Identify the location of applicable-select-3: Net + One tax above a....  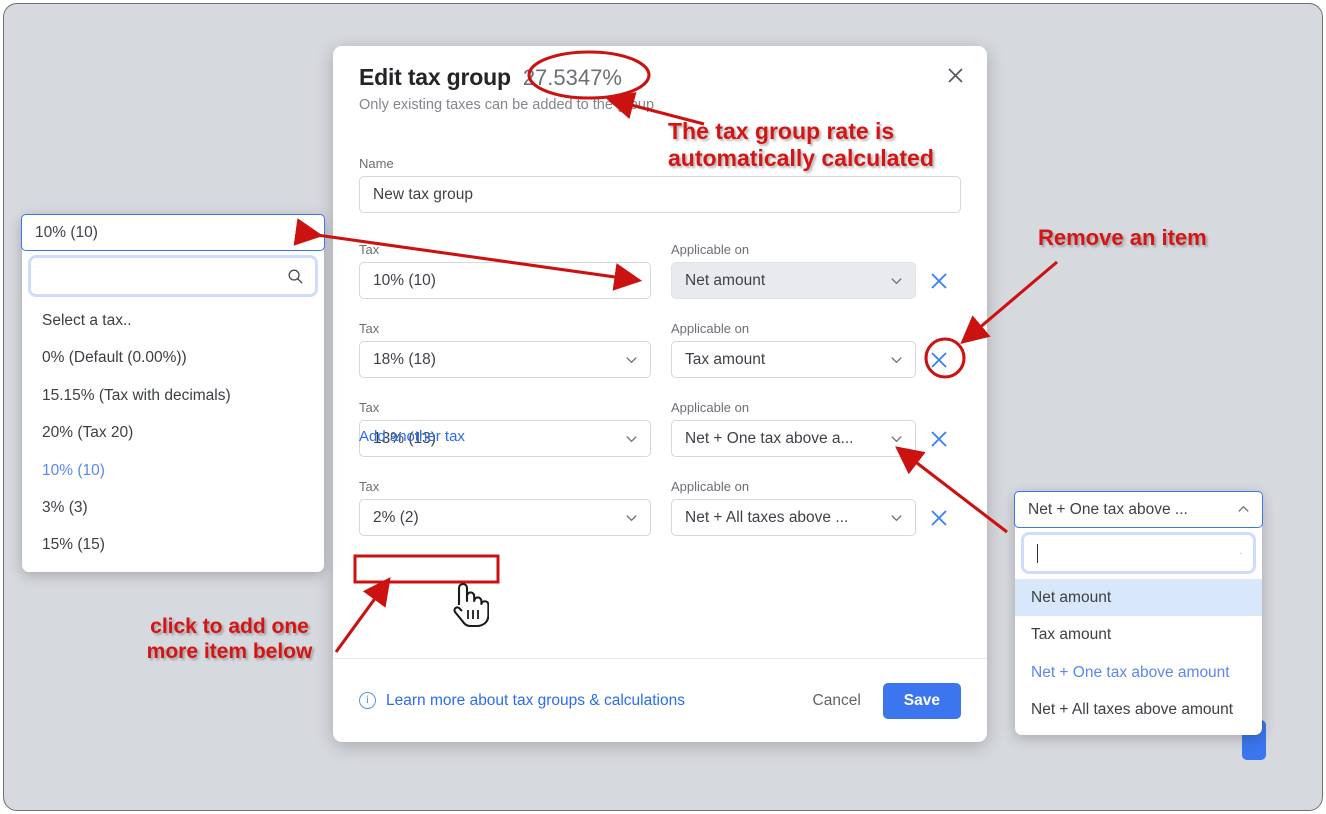
(793, 438).